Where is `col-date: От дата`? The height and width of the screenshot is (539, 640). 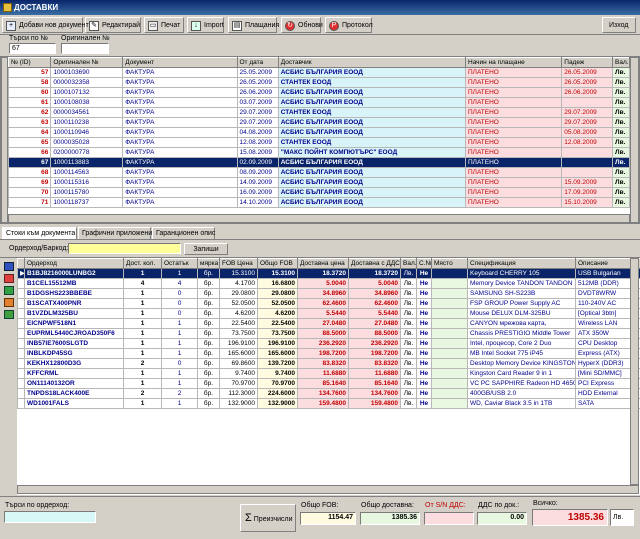 col-date: От дата is located at coordinates (257, 62).